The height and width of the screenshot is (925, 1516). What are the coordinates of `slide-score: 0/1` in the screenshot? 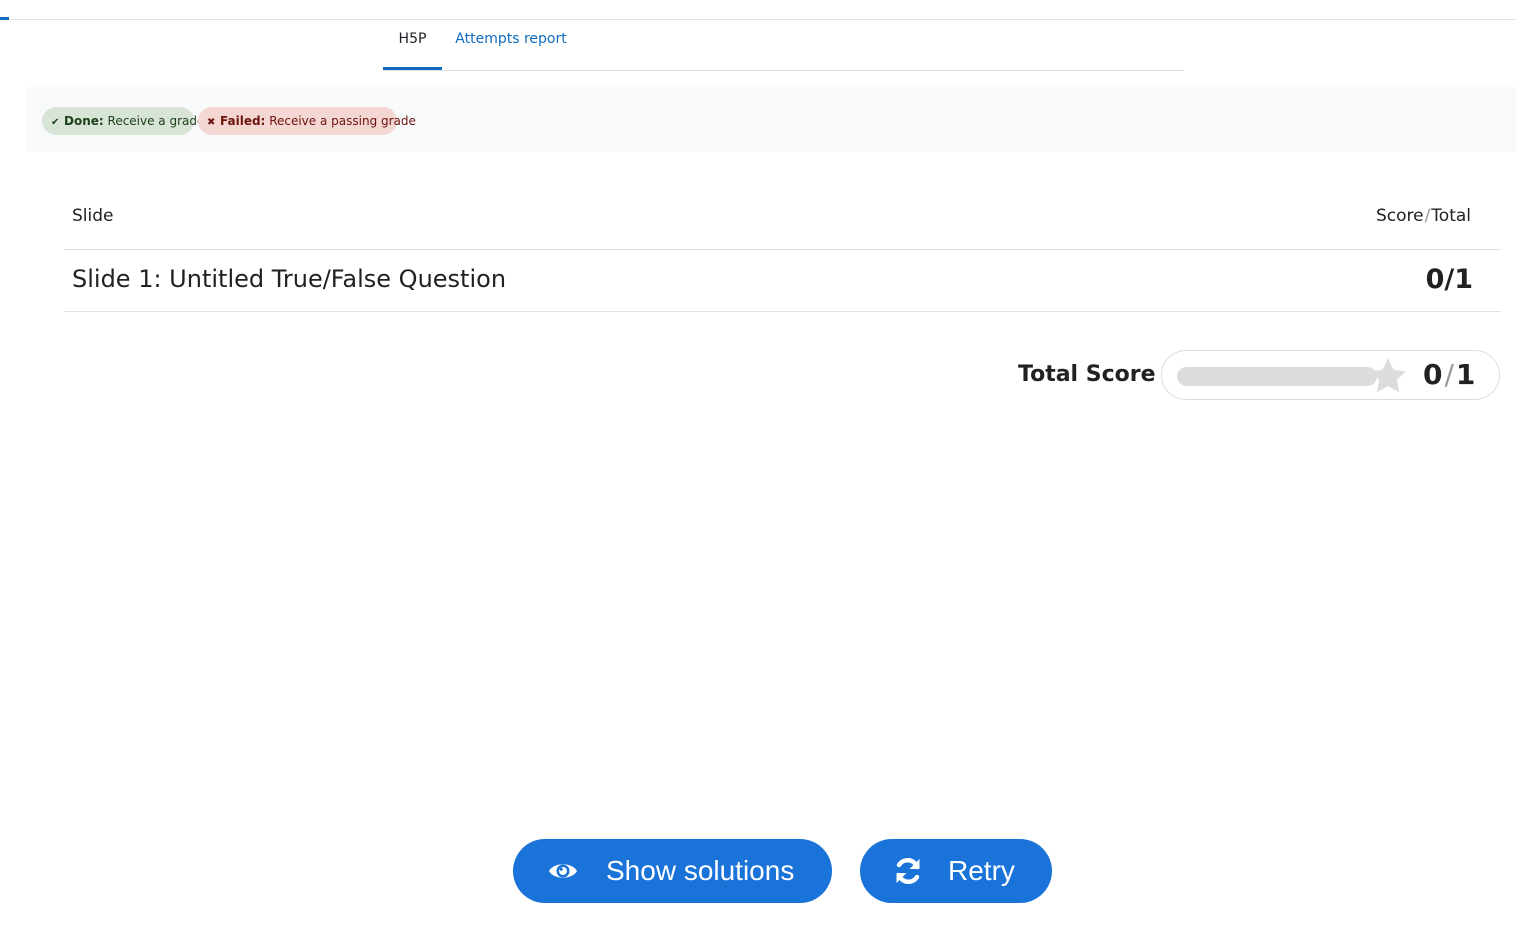 It's located at (1449, 279).